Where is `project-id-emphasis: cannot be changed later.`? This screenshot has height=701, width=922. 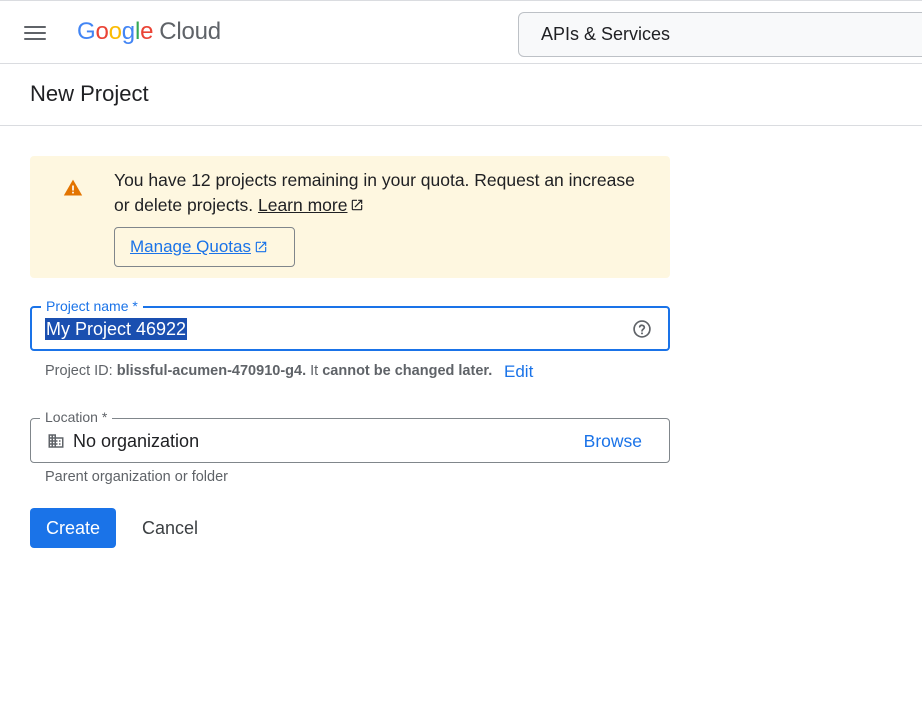 project-id-emphasis: cannot be changed later. is located at coordinates (407, 371).